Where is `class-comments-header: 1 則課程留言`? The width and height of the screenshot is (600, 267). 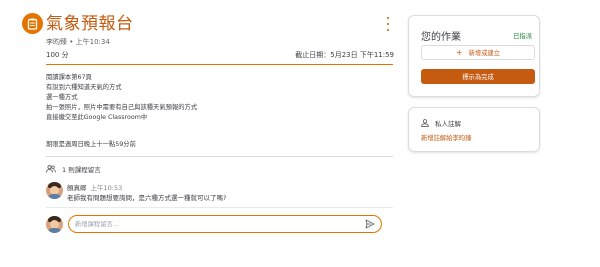 class-comments-header: 1 則課程留言 is located at coordinates (73, 169).